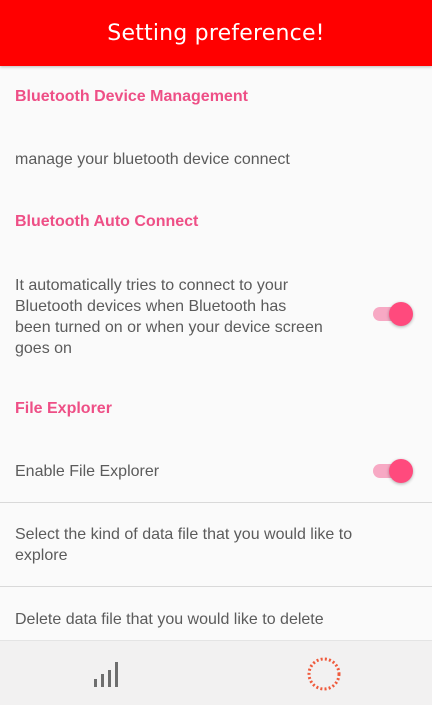 The height and width of the screenshot is (705, 432). Describe the element at coordinates (107, 221) in the screenshot. I see `category-bluetooth-auto-connect: Bluetooth Auto Connect` at that location.